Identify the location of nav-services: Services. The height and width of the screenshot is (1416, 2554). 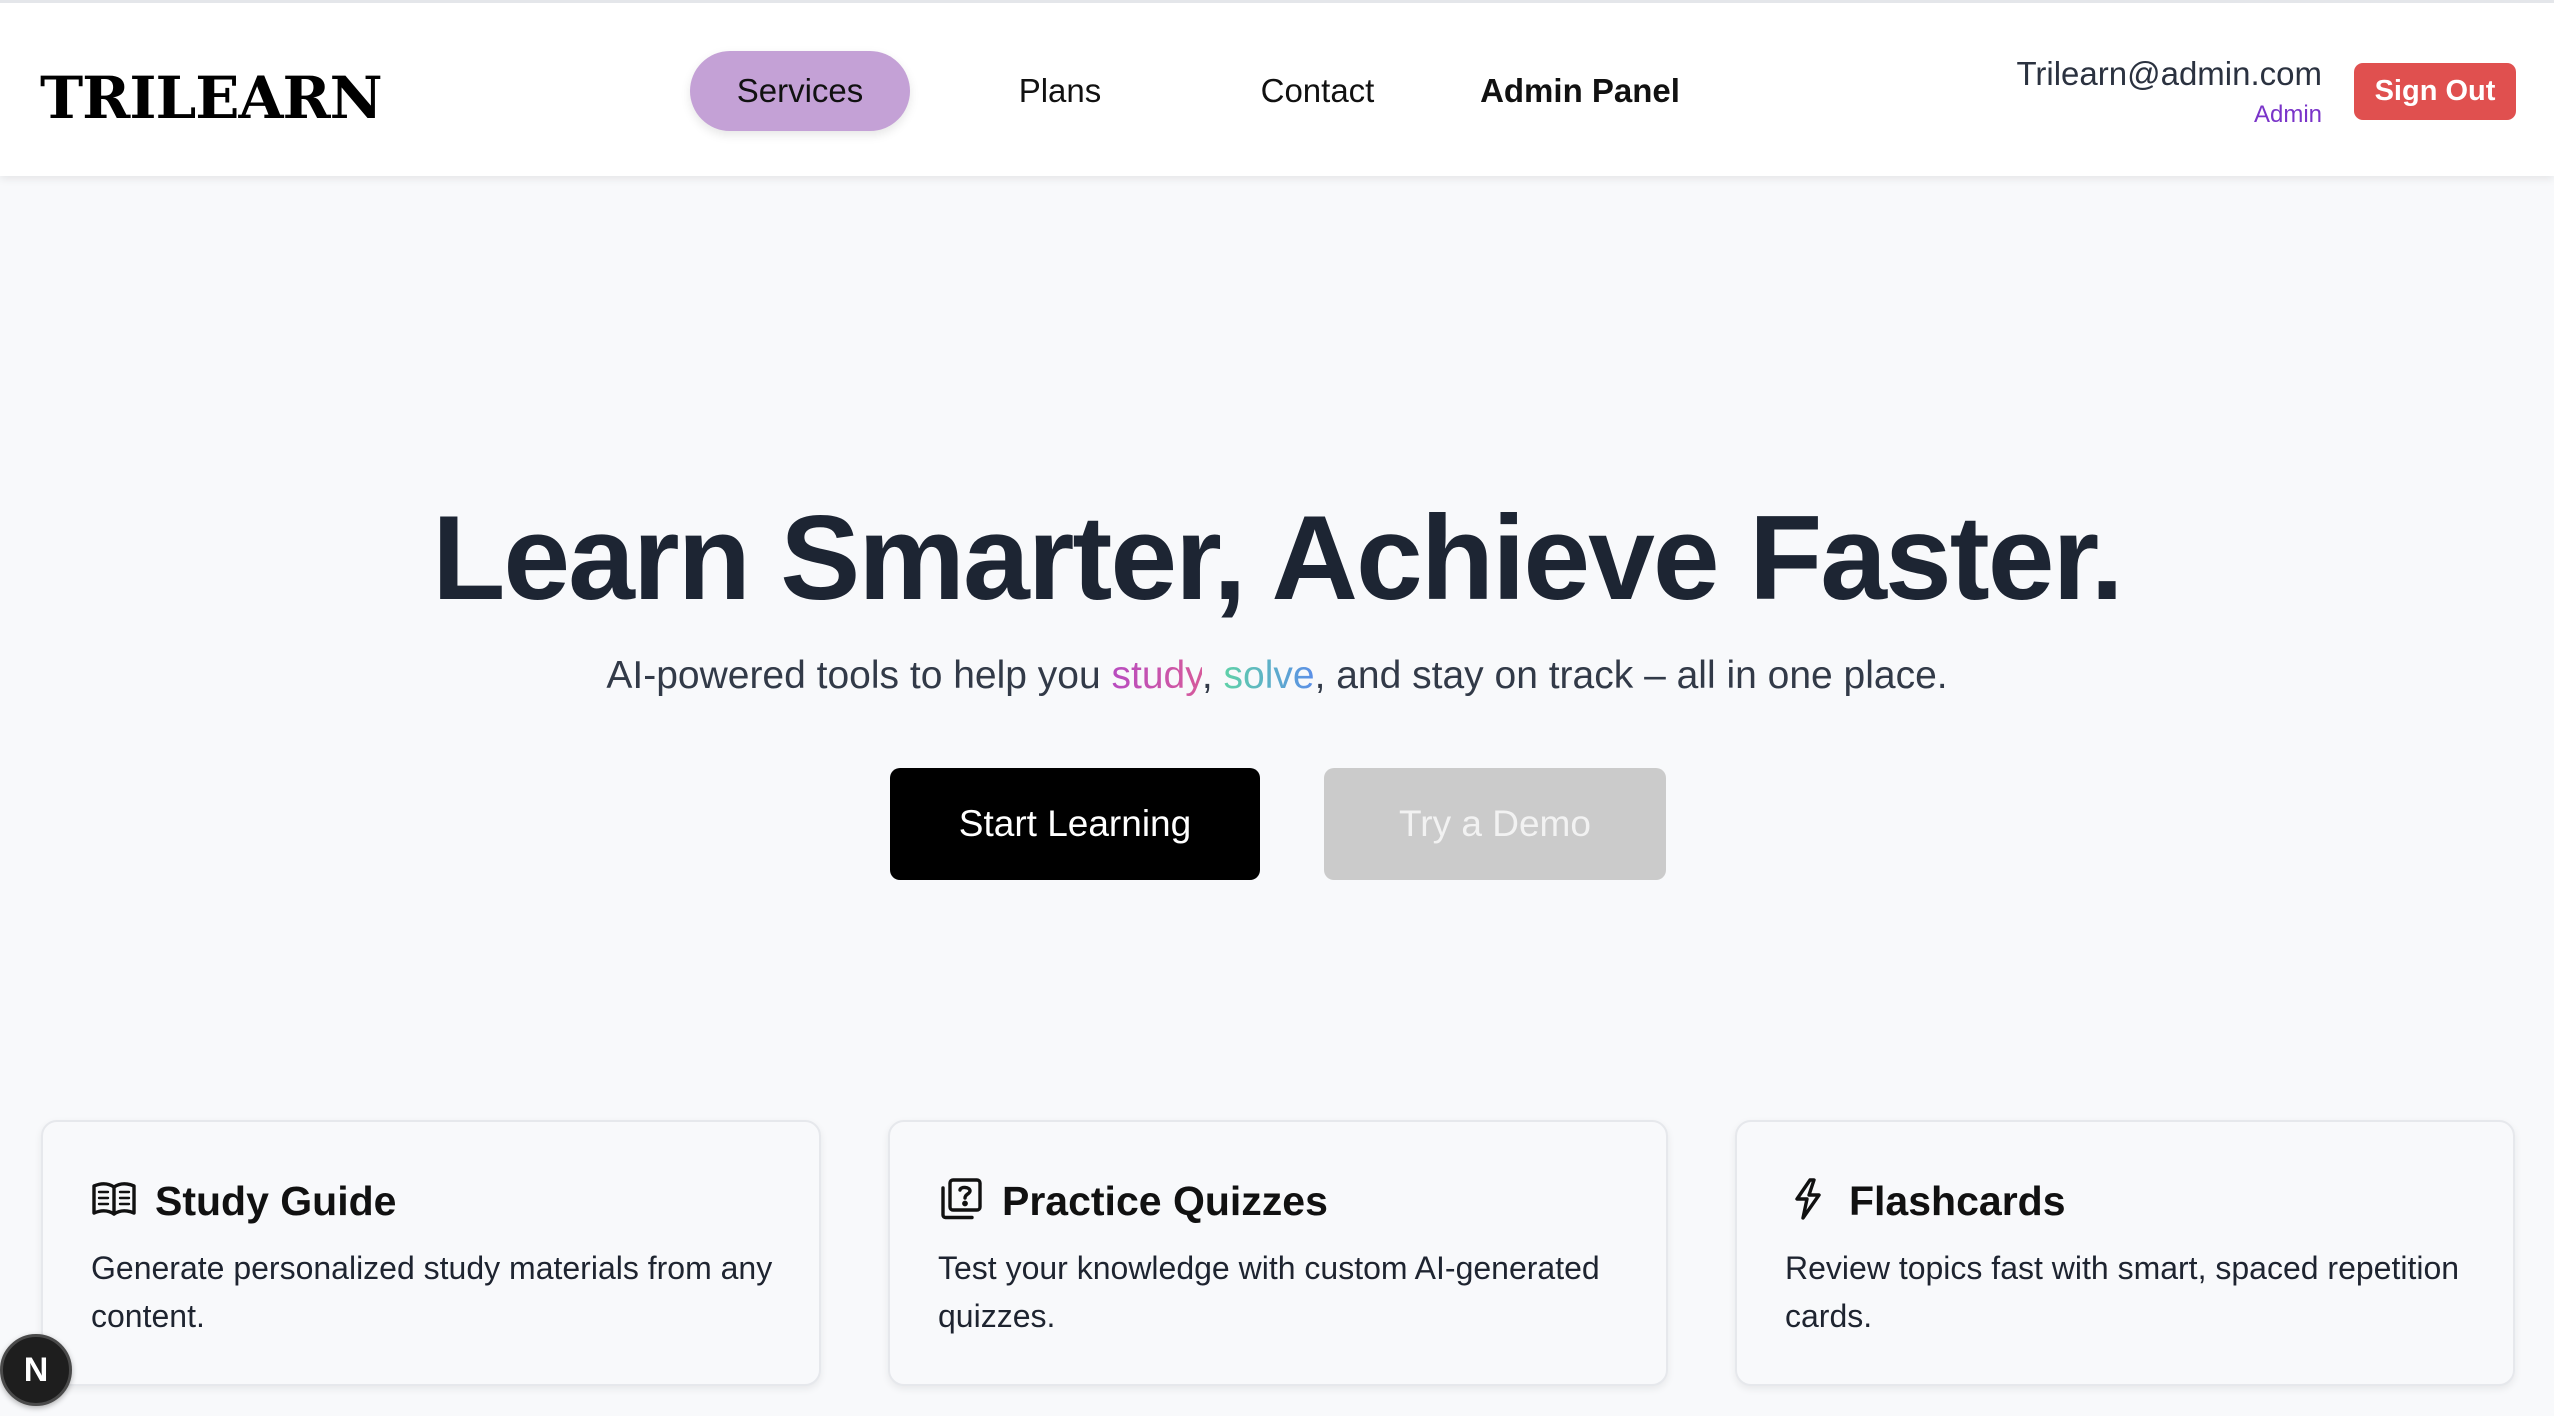
(800, 91).